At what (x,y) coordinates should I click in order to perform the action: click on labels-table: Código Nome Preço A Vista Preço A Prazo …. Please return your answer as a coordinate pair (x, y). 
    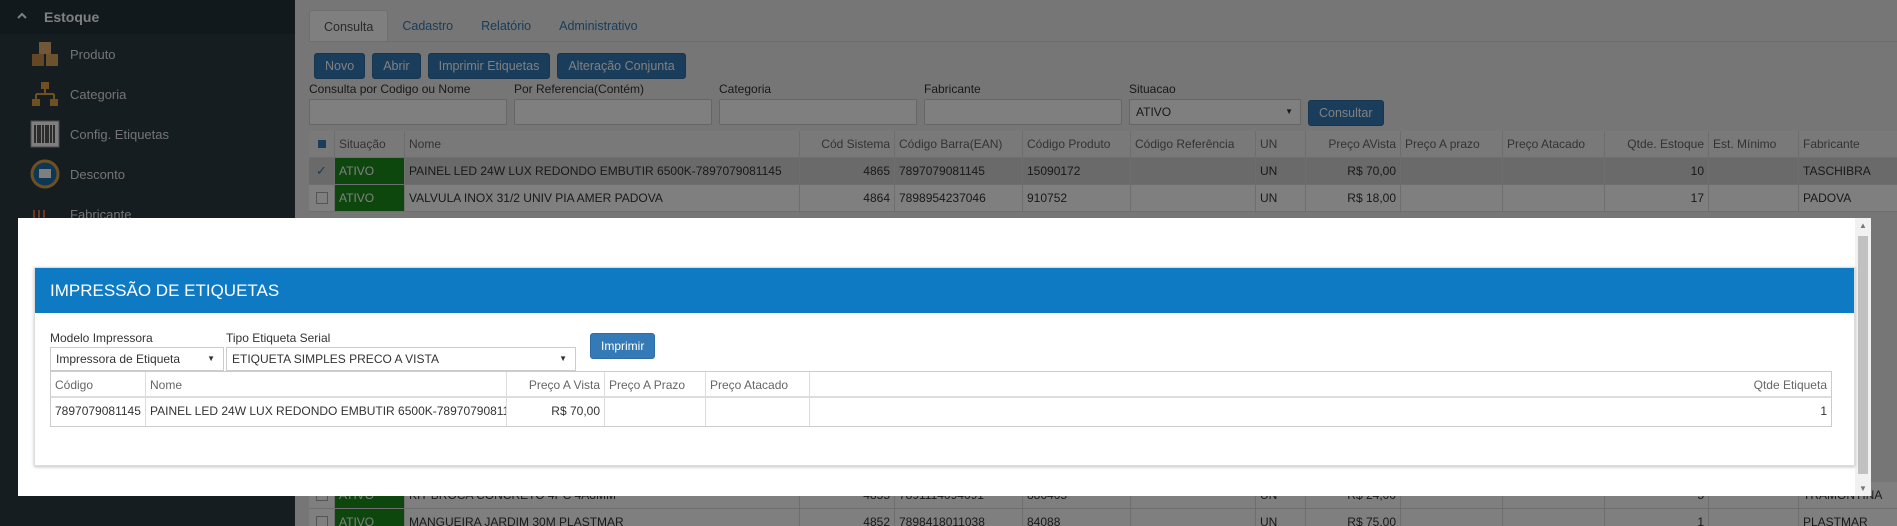
    Looking at the image, I should click on (941, 399).